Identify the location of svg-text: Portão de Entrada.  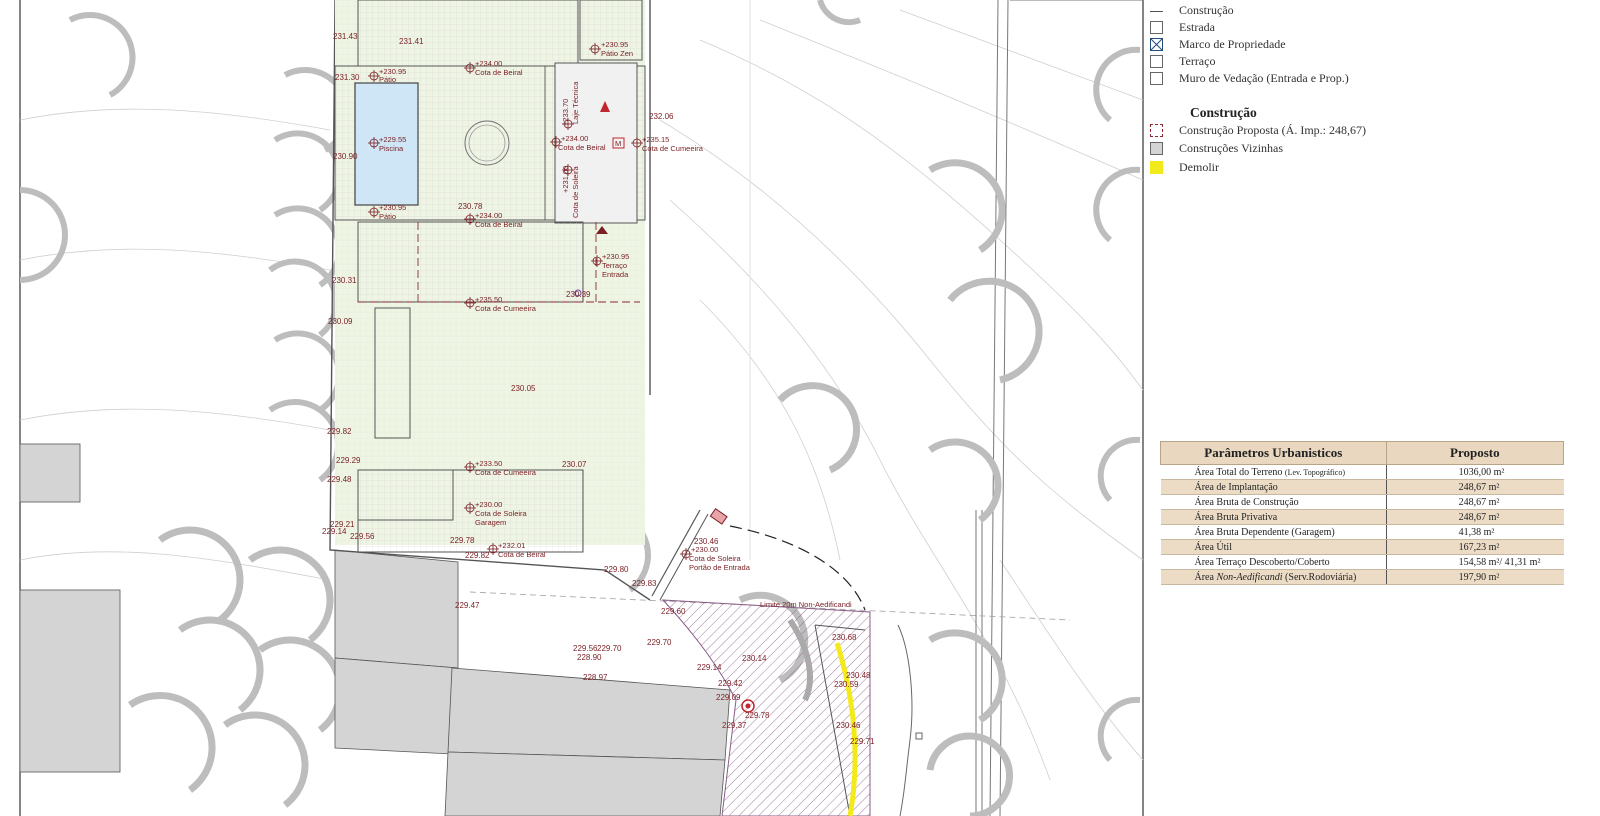
(720, 567).